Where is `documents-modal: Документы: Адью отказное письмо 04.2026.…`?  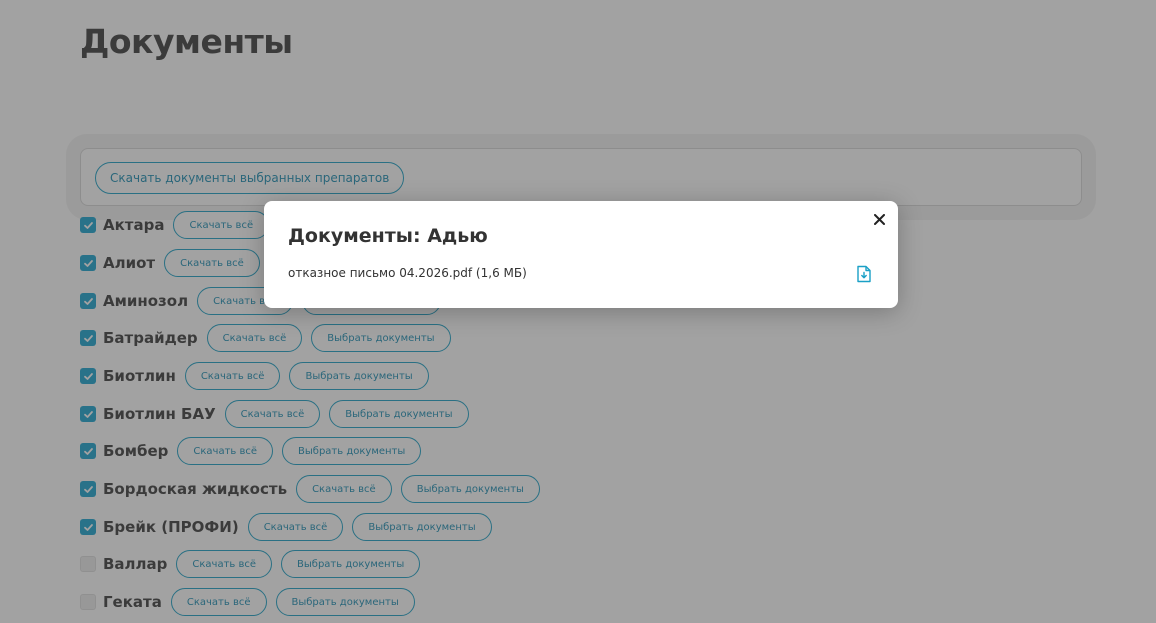
documents-modal: Документы: Адью отказное письмо 04.2026.… is located at coordinates (581, 254).